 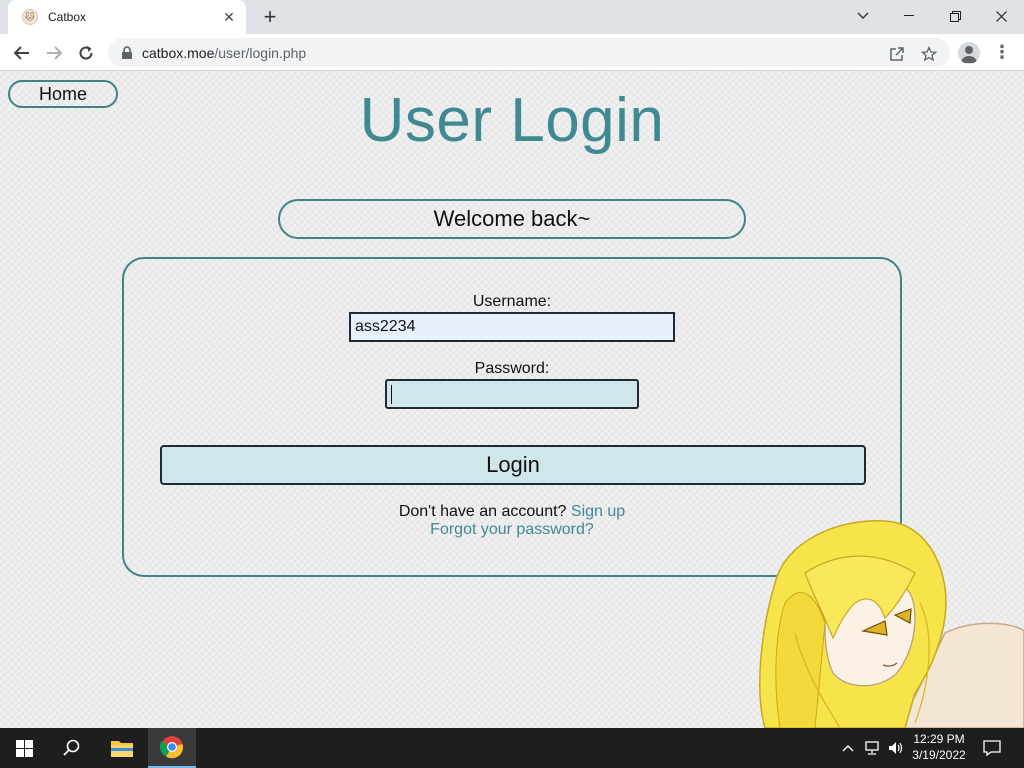 I want to click on username-label: Username:, so click(x=512, y=301).